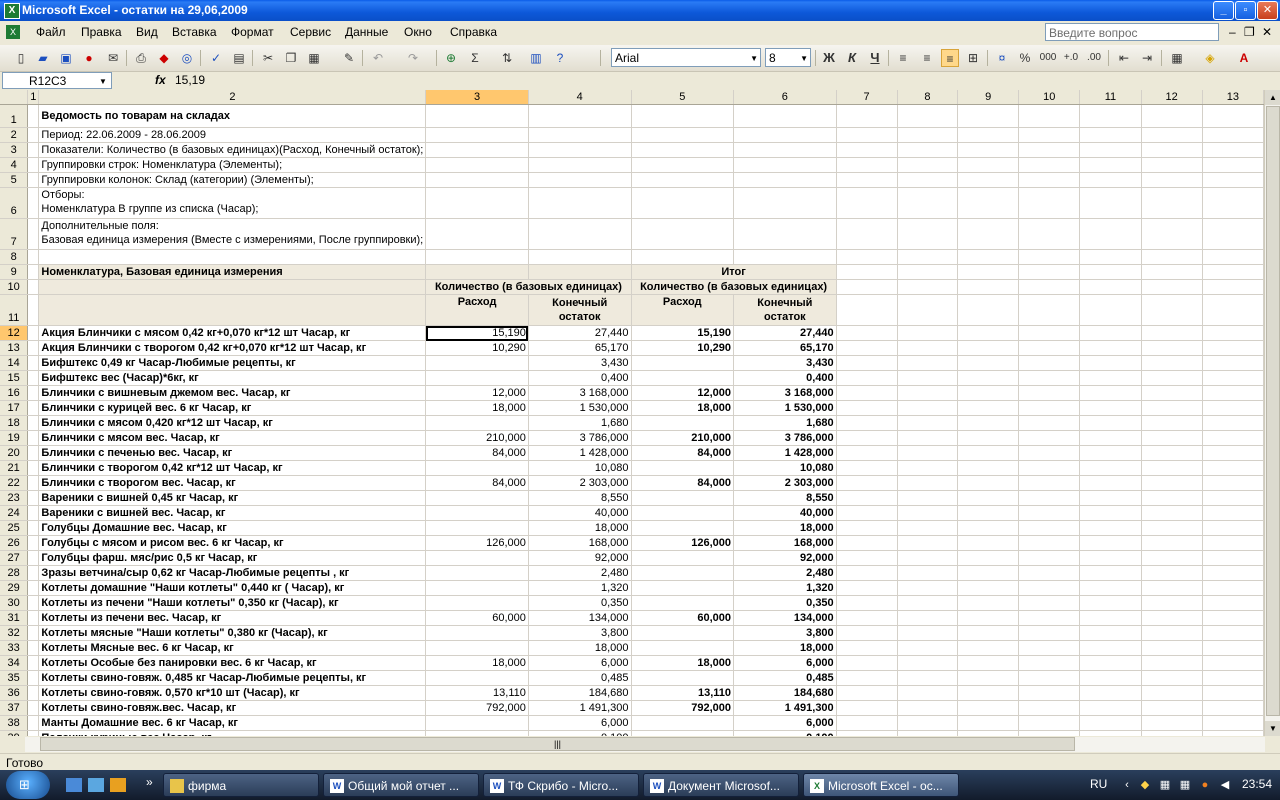 Image resolution: width=1280 pixels, height=800 pixels. Describe the element at coordinates (14, 135) in the screenshot. I see `row-header: 2` at that location.